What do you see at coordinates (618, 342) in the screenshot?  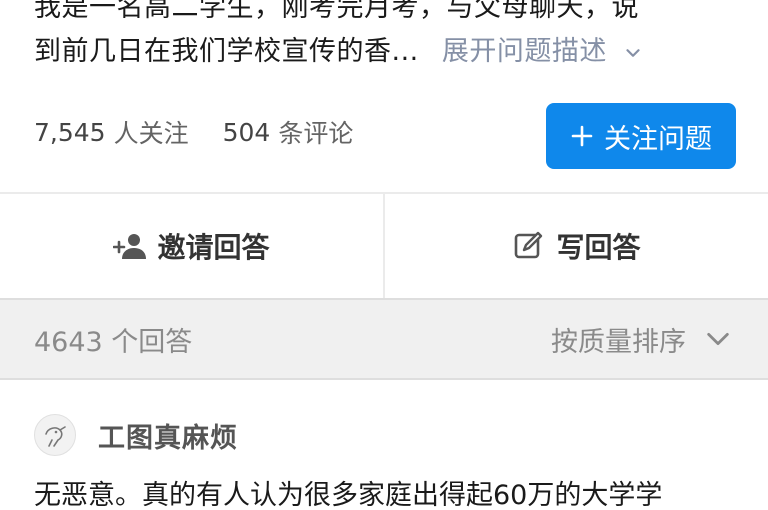 I see `sort-label: 按质量排序` at bounding box center [618, 342].